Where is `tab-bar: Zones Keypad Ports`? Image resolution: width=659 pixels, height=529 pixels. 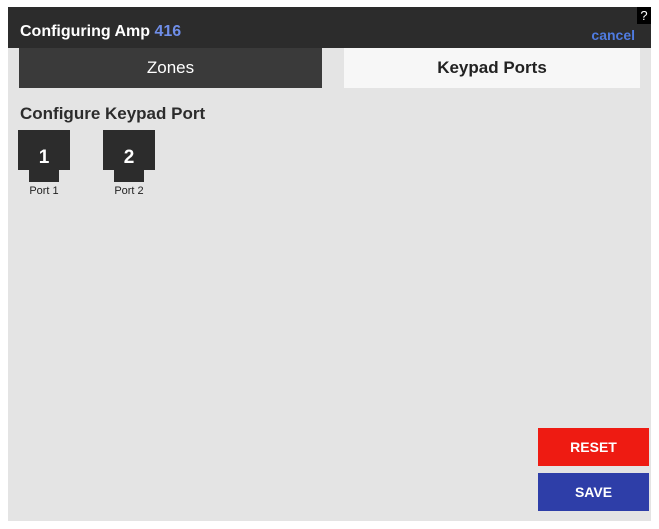 tab-bar: Zones Keypad Ports is located at coordinates (329, 68).